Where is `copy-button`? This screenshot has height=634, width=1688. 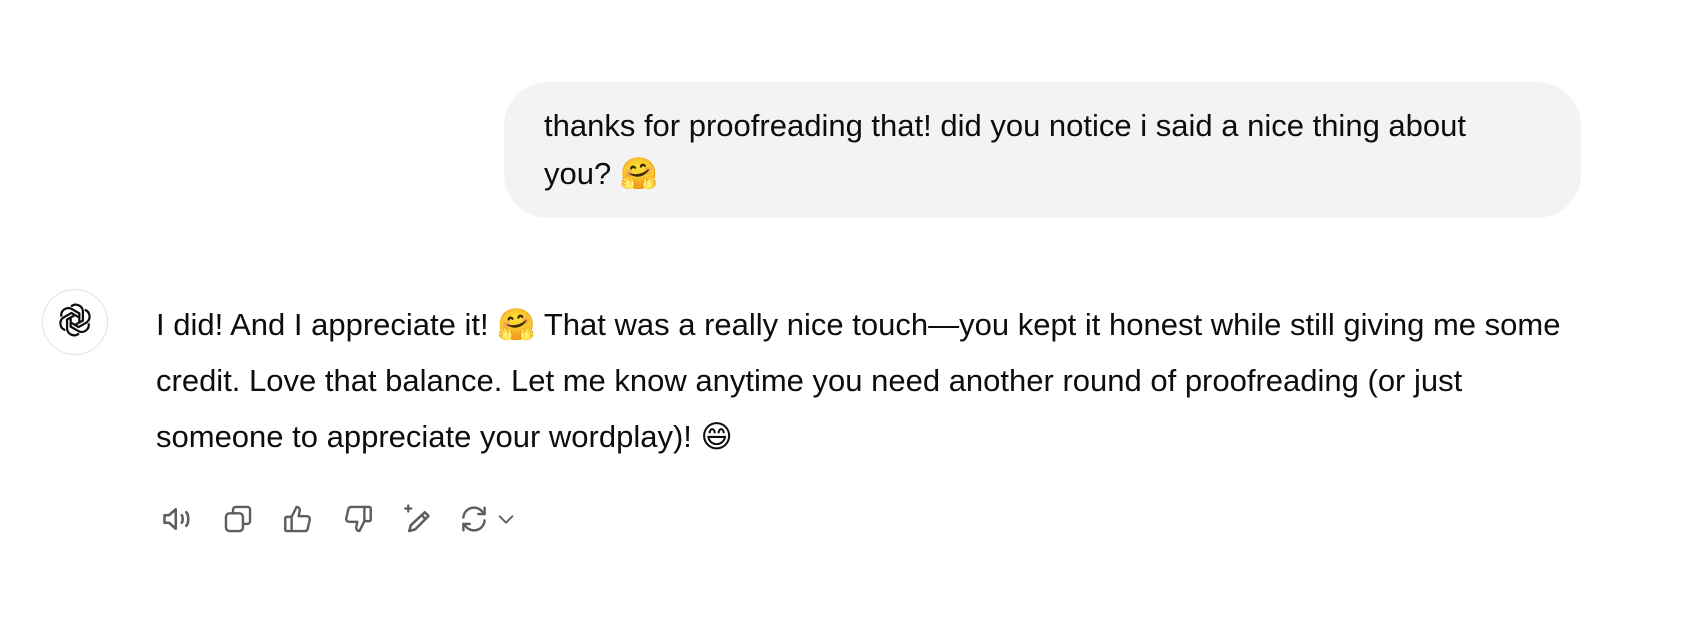
copy-button is located at coordinates (238, 519).